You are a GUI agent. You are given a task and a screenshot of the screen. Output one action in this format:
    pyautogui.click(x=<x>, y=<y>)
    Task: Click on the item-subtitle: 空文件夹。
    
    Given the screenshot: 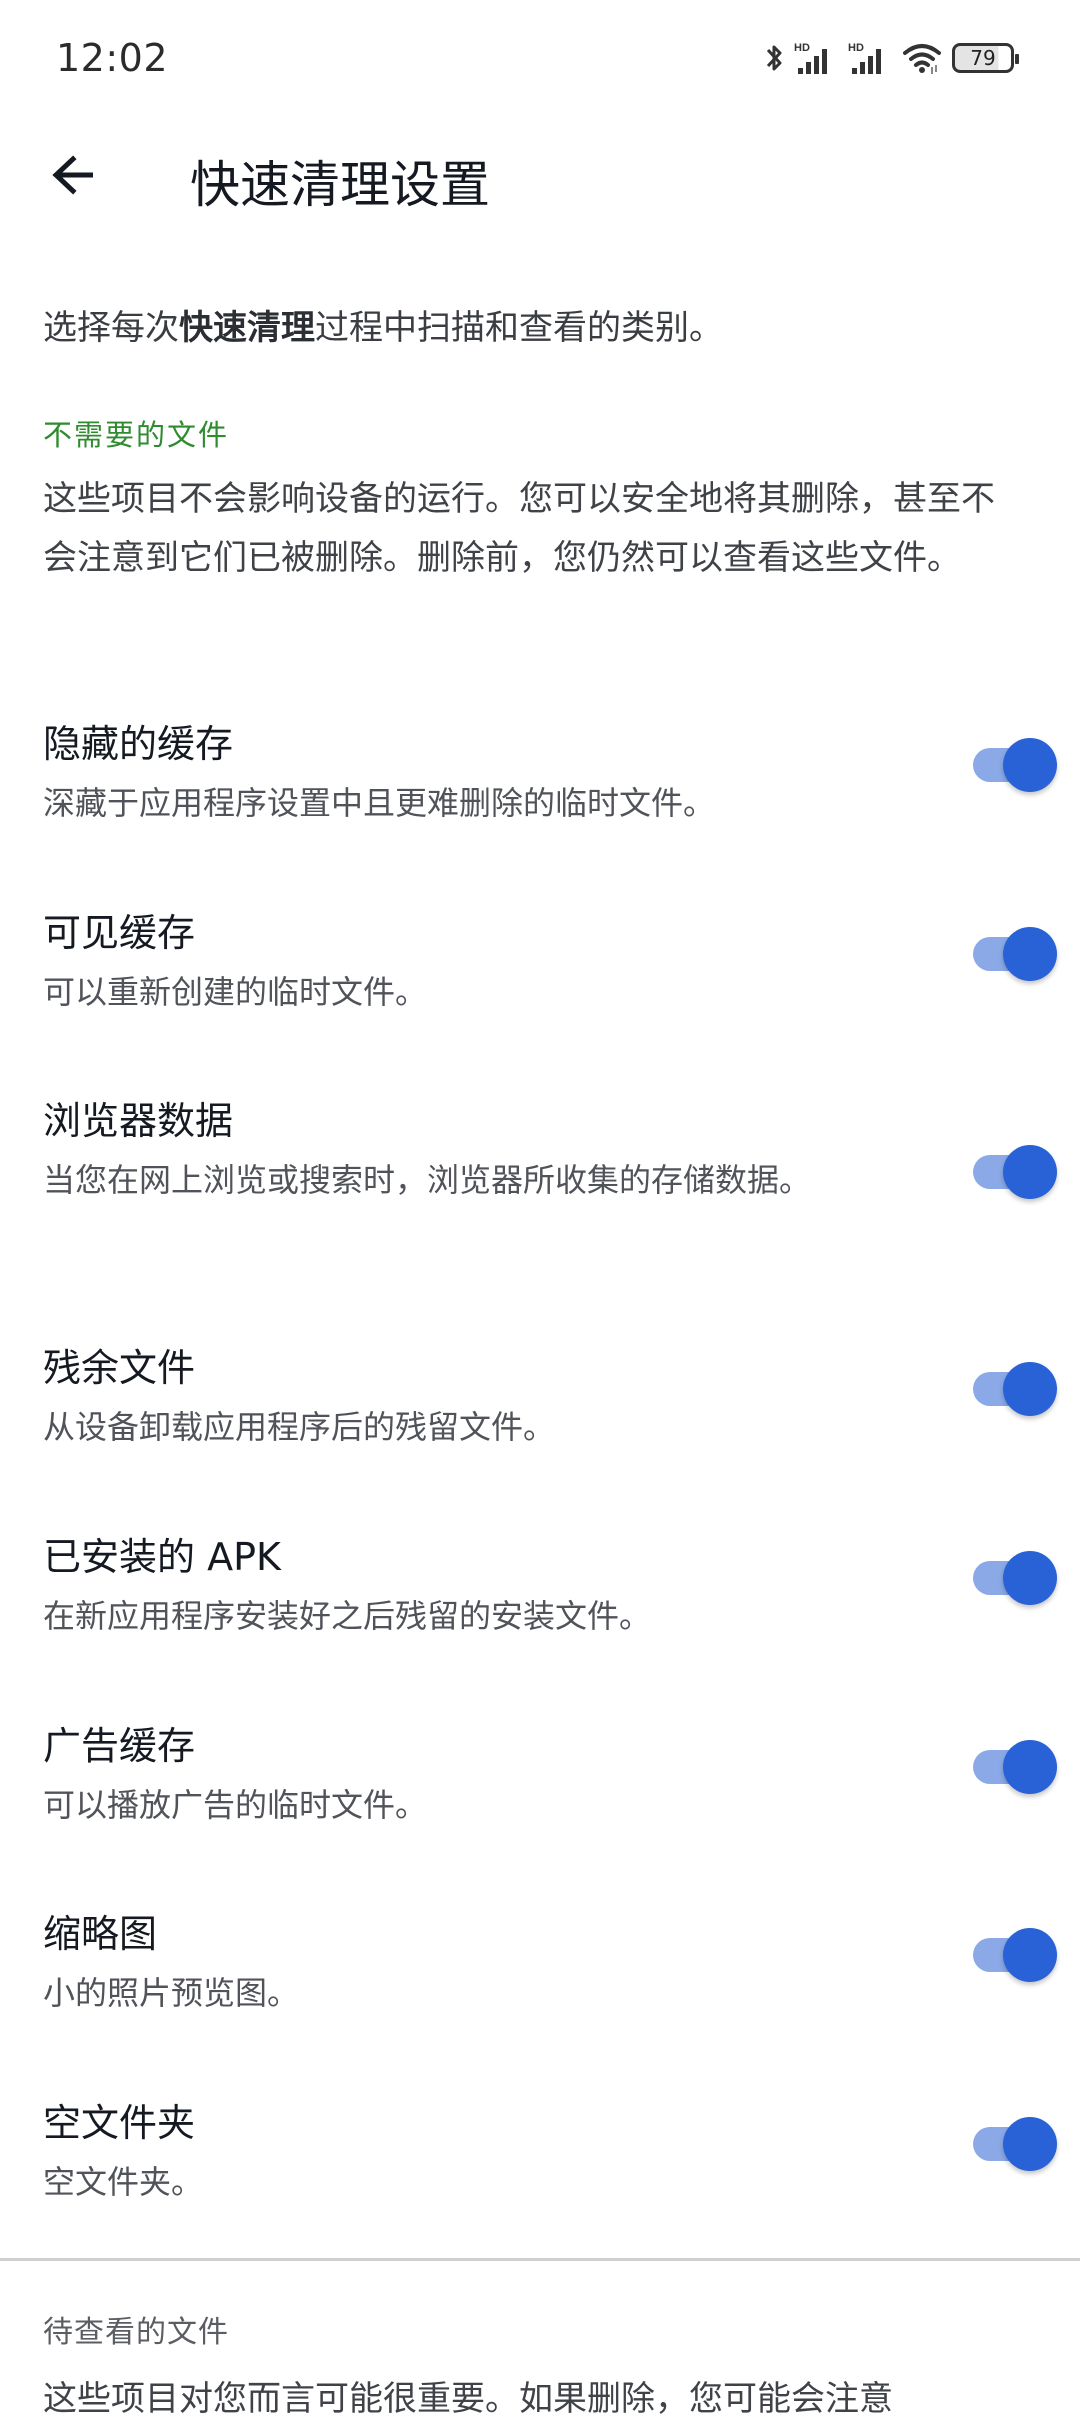 What is the action you would take?
    pyautogui.click(x=123, y=2182)
    